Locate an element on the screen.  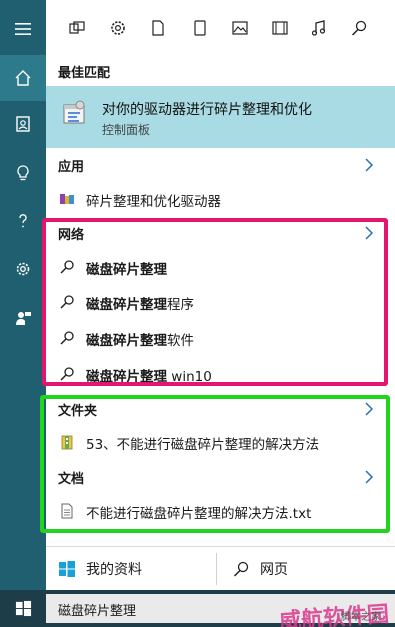
help-icon is located at coordinates (23, 221).